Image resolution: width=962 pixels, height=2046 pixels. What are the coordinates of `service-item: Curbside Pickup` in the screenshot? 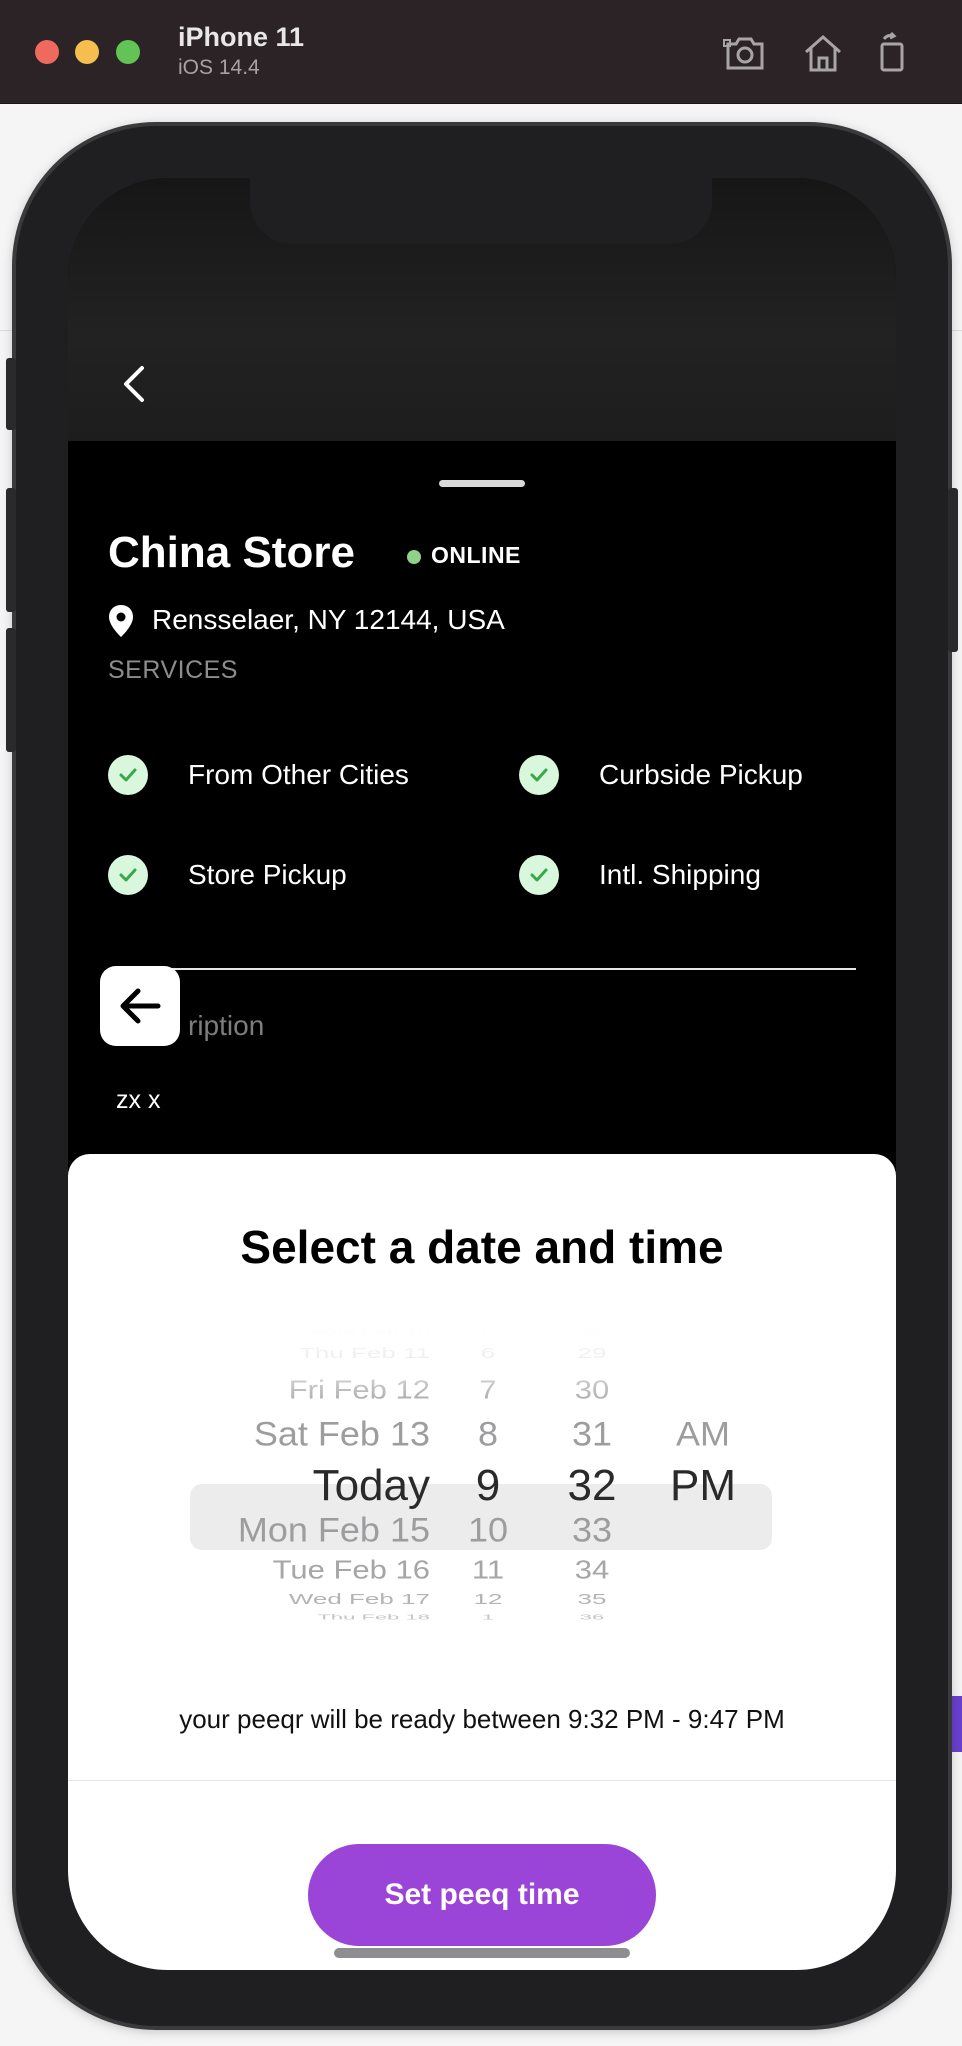 It's located at (661, 775).